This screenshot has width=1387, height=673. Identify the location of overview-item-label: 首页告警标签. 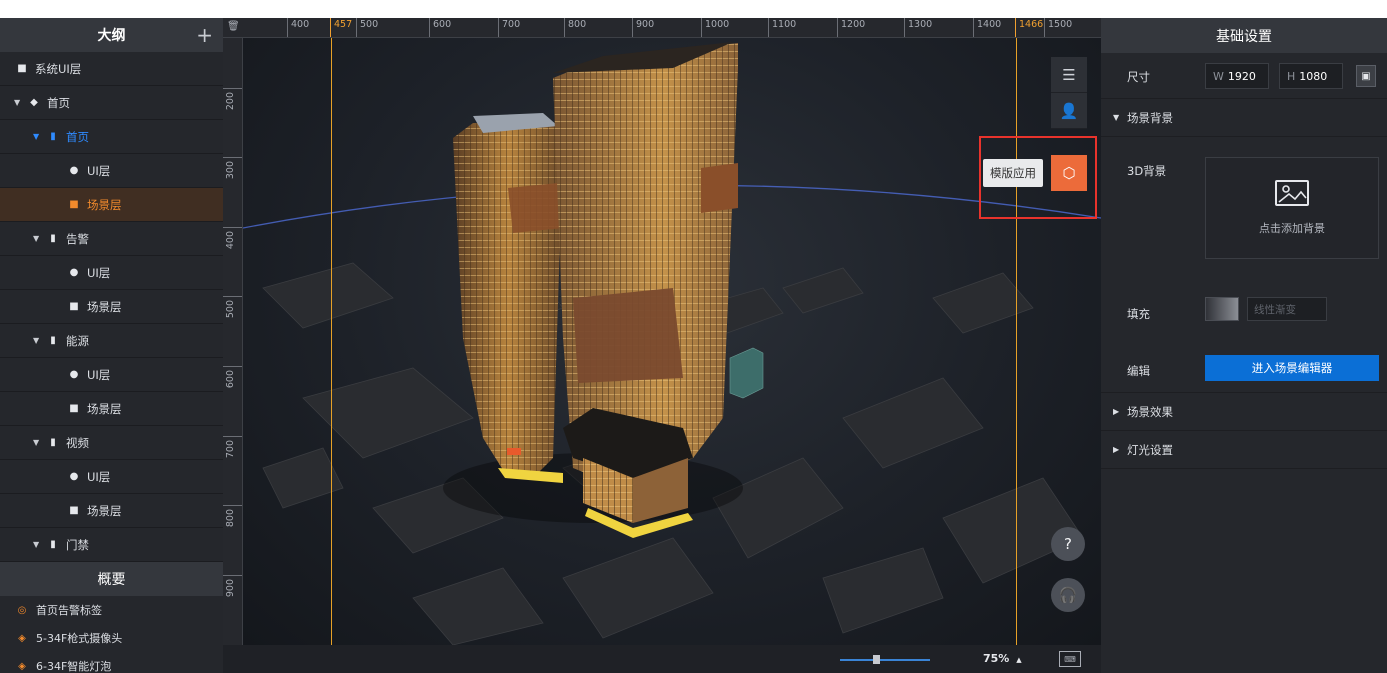
(69, 610).